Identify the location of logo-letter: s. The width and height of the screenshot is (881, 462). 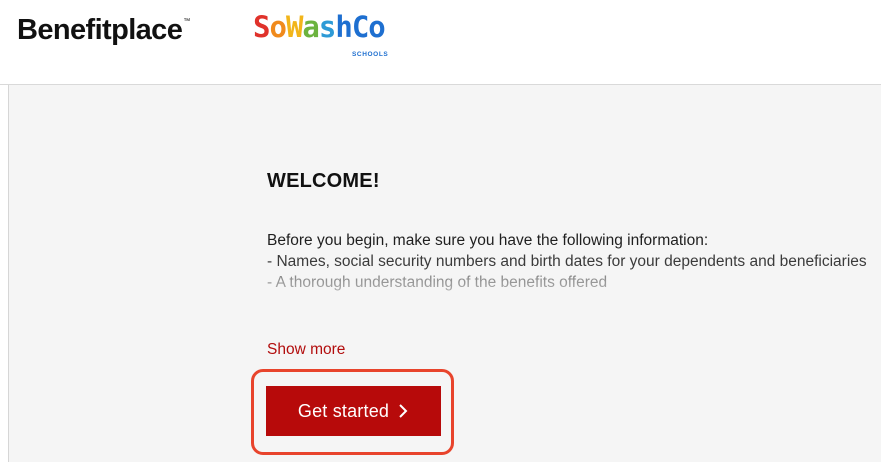
(327, 27).